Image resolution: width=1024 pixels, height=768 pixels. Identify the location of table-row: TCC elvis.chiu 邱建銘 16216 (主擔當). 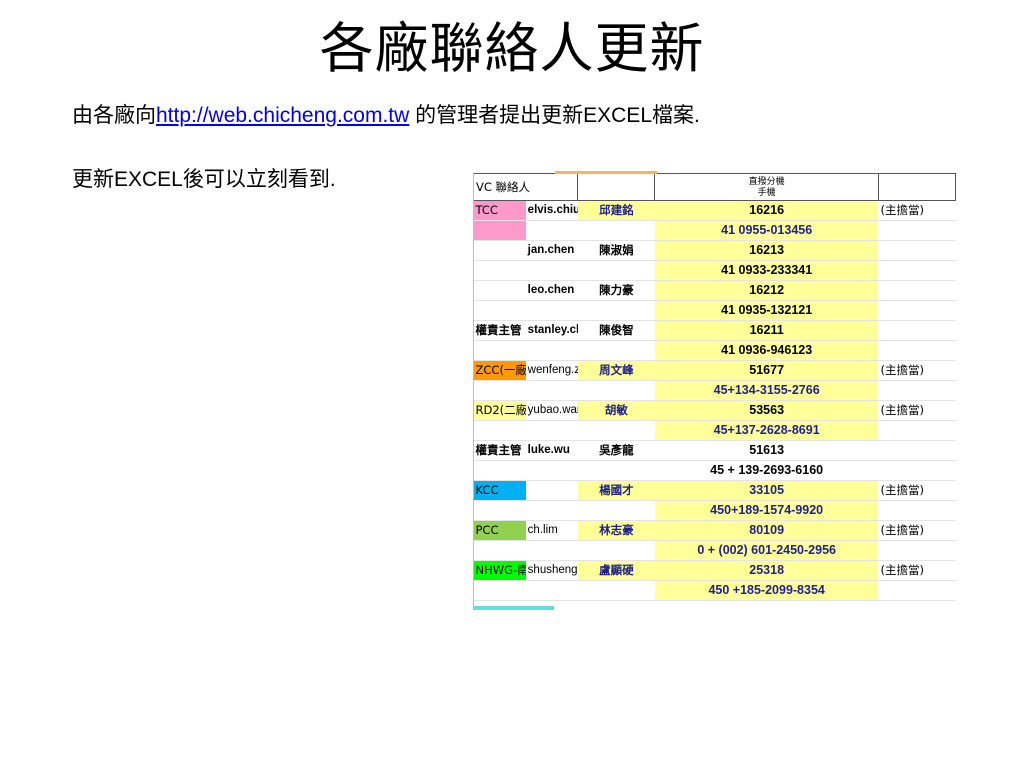
(714, 210).